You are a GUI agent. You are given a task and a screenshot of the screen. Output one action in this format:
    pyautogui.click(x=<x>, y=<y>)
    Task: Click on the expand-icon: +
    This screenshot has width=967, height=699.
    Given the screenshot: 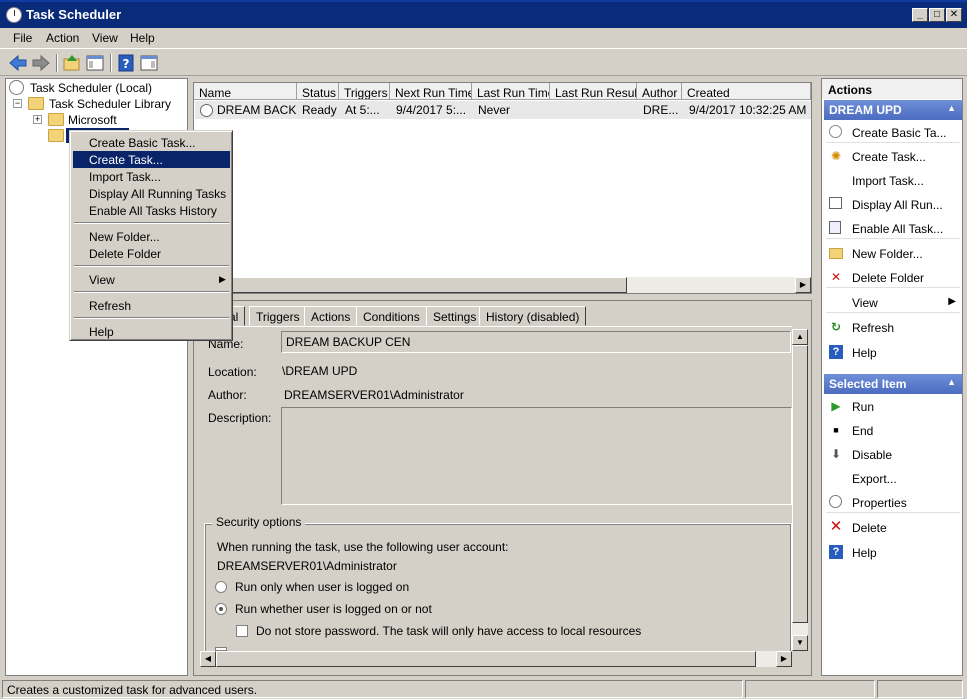 What is the action you would take?
    pyautogui.click(x=37, y=119)
    